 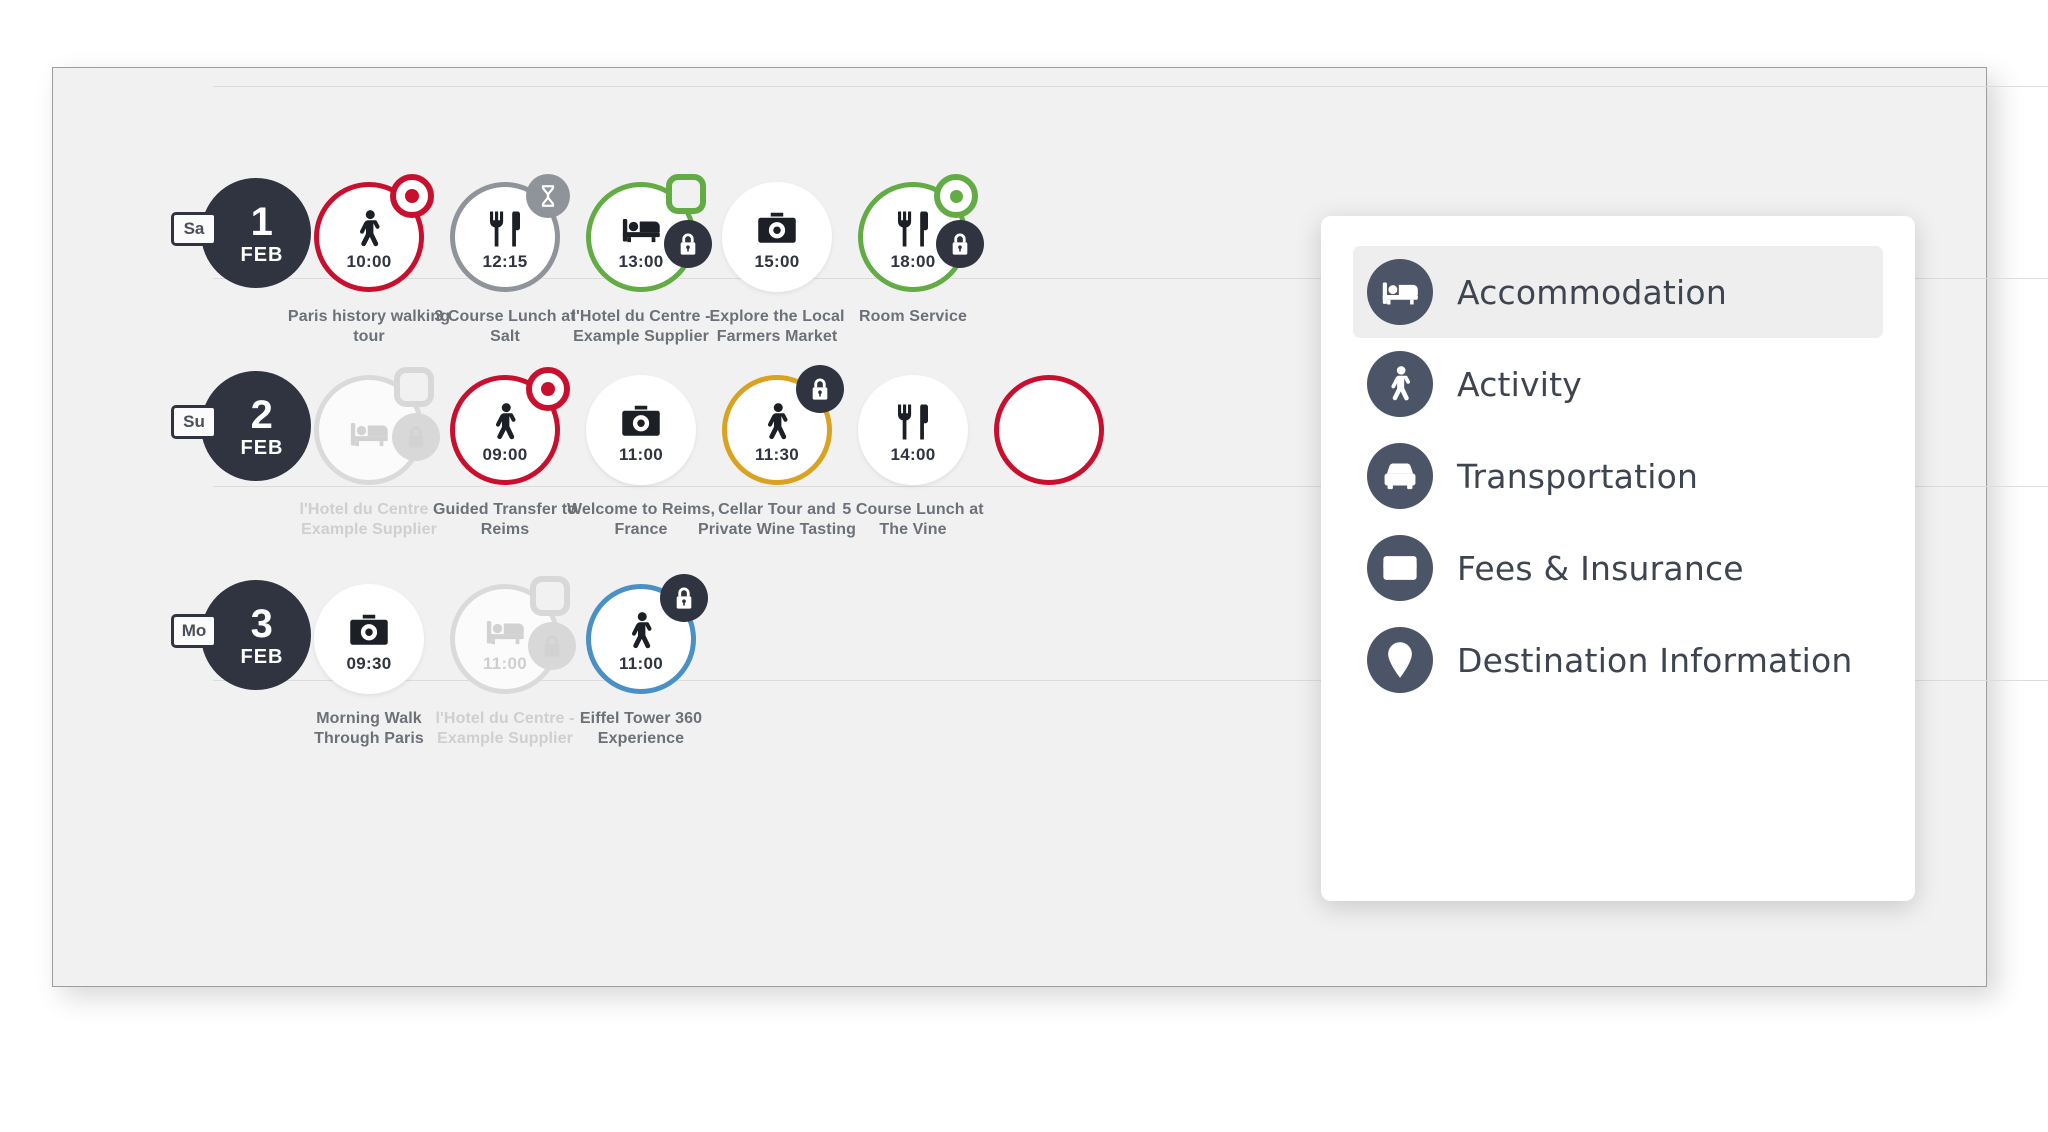 I want to click on itinerary-item-occluded, so click(x=1049, y=430).